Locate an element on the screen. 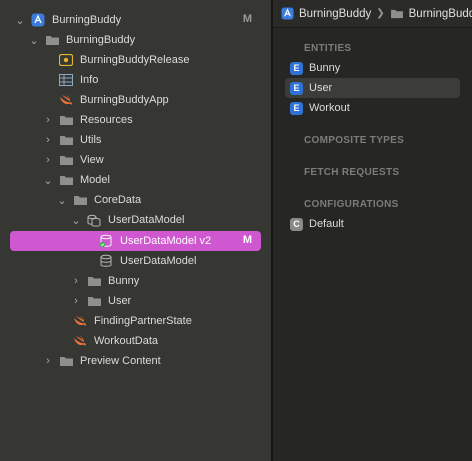  jump-bar-group: BurningBuddy is located at coordinates (431, 14).